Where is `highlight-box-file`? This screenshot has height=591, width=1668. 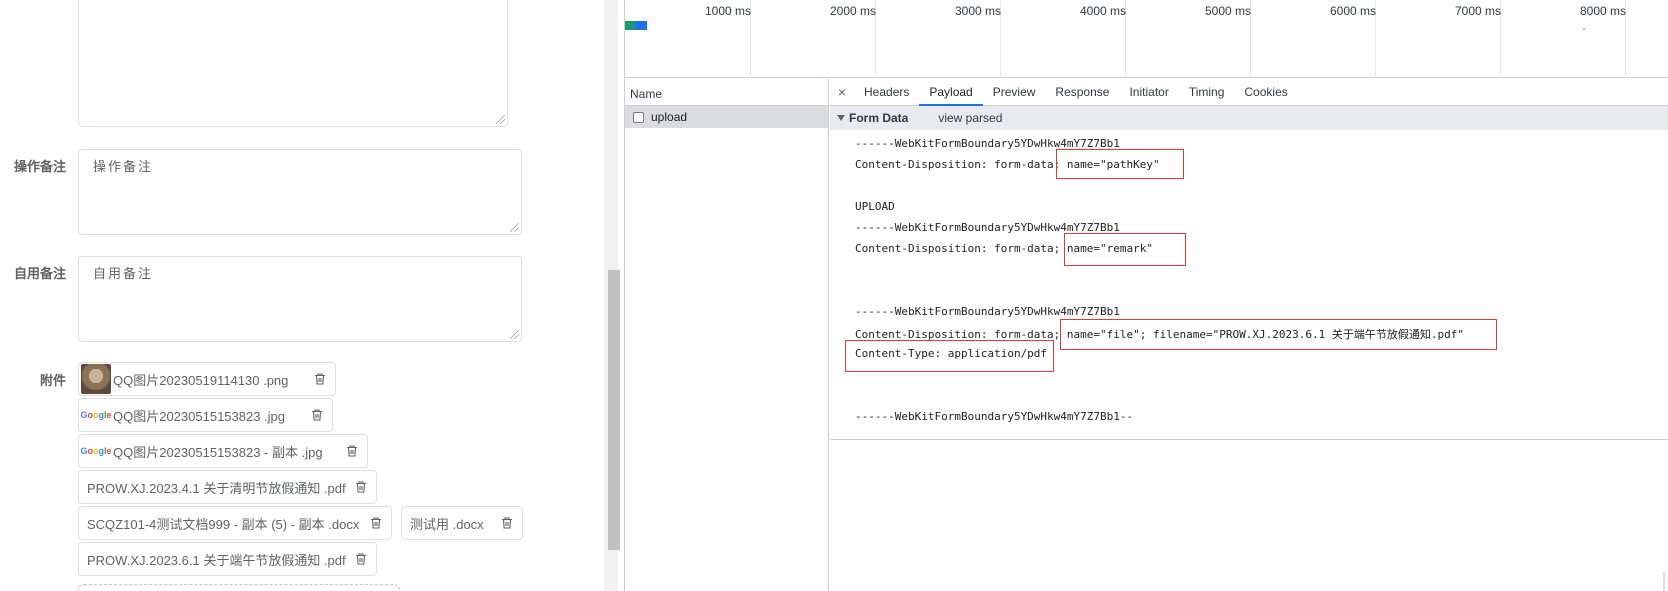 highlight-box-file is located at coordinates (1278, 334).